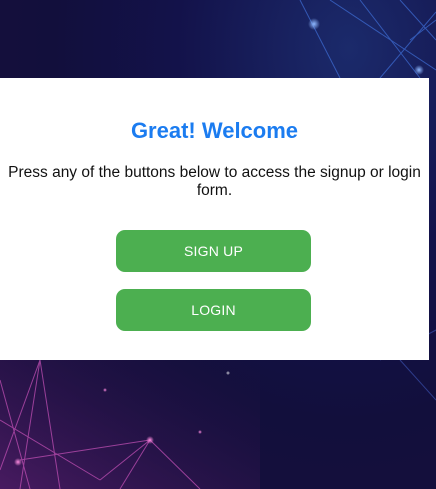 This screenshot has width=436, height=489. Describe the element at coordinates (213, 310) in the screenshot. I see `login-button: LOGIN` at that location.